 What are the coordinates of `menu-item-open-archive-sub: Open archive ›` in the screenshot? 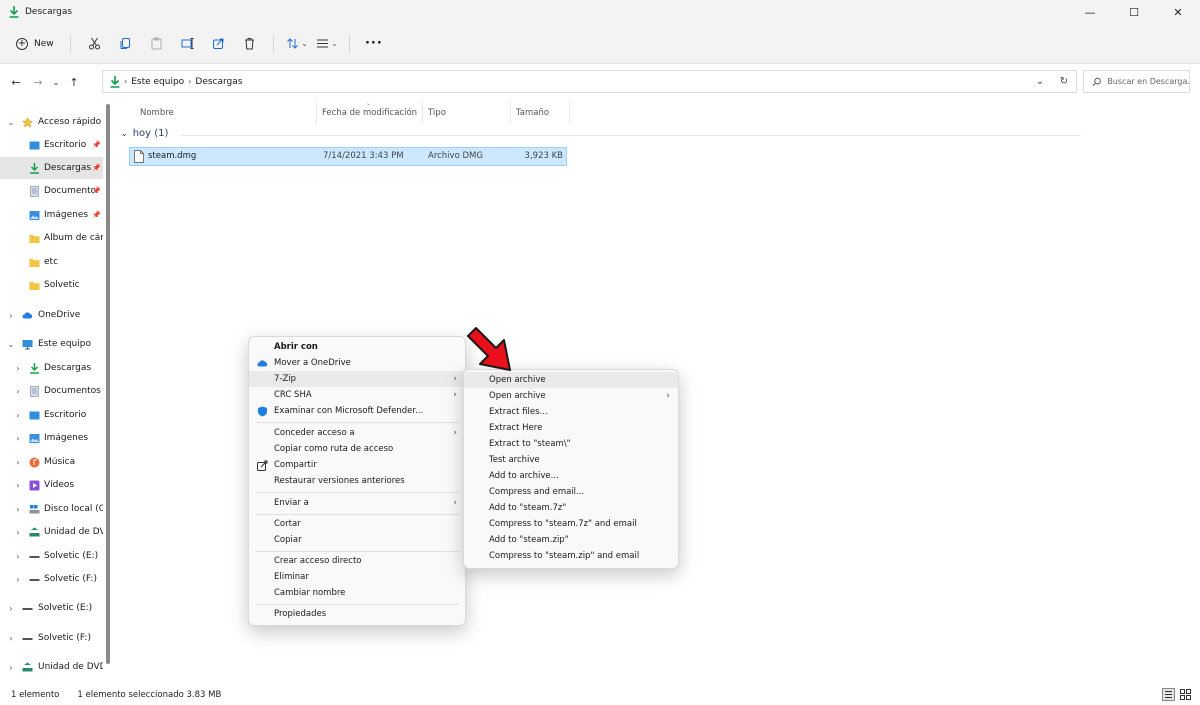 It's located at (571, 396).